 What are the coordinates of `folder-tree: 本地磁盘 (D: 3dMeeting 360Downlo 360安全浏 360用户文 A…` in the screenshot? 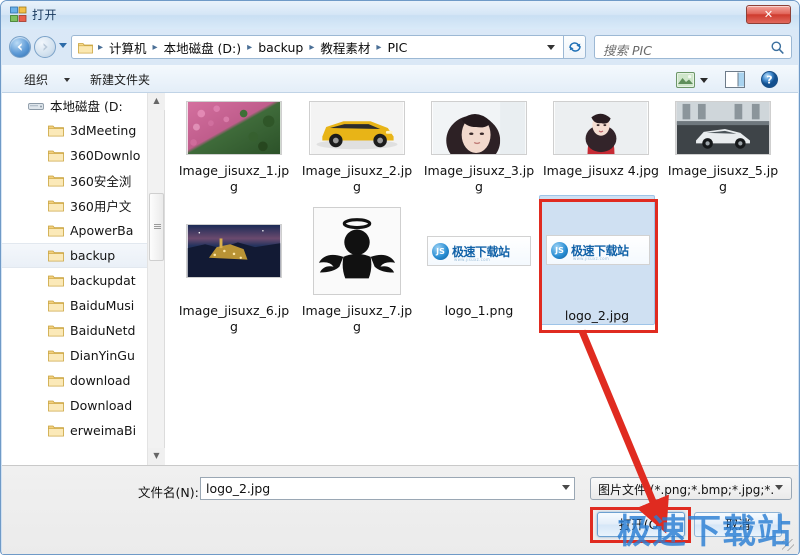 It's located at (83, 279).